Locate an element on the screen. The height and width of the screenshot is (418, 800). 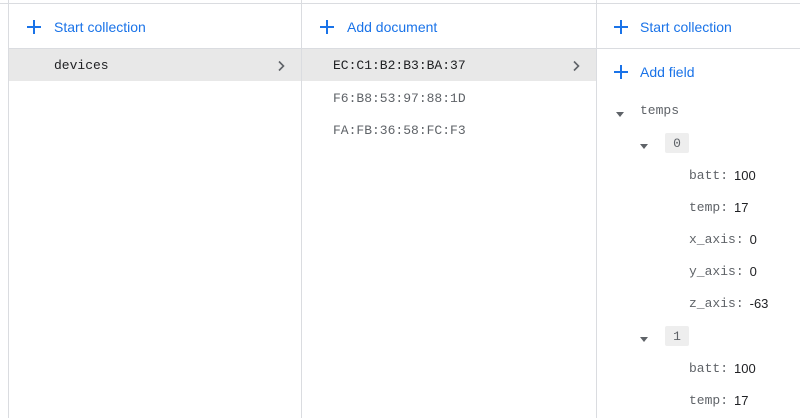
field-key-temps: temps is located at coordinates (660, 110).